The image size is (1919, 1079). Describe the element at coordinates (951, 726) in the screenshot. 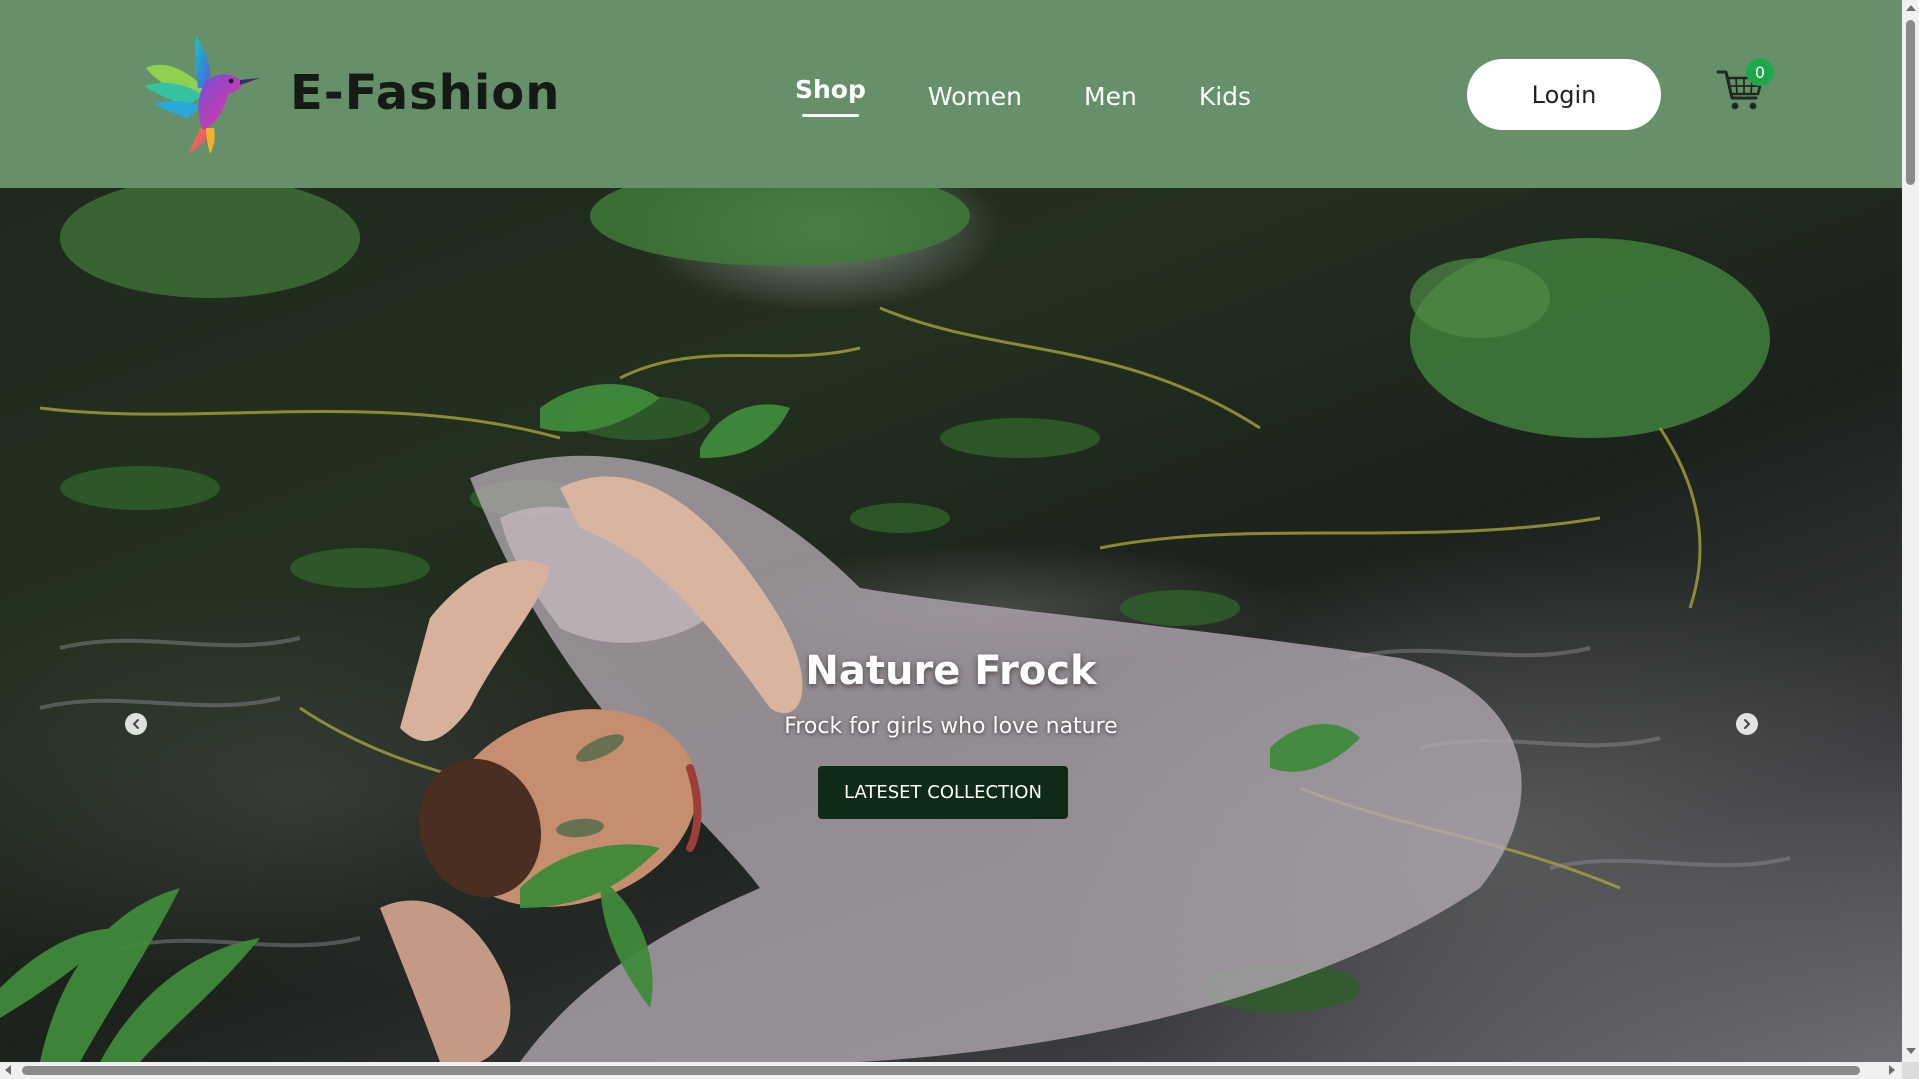

I see `hero-subtitle: Frock for girls who love nature` at that location.